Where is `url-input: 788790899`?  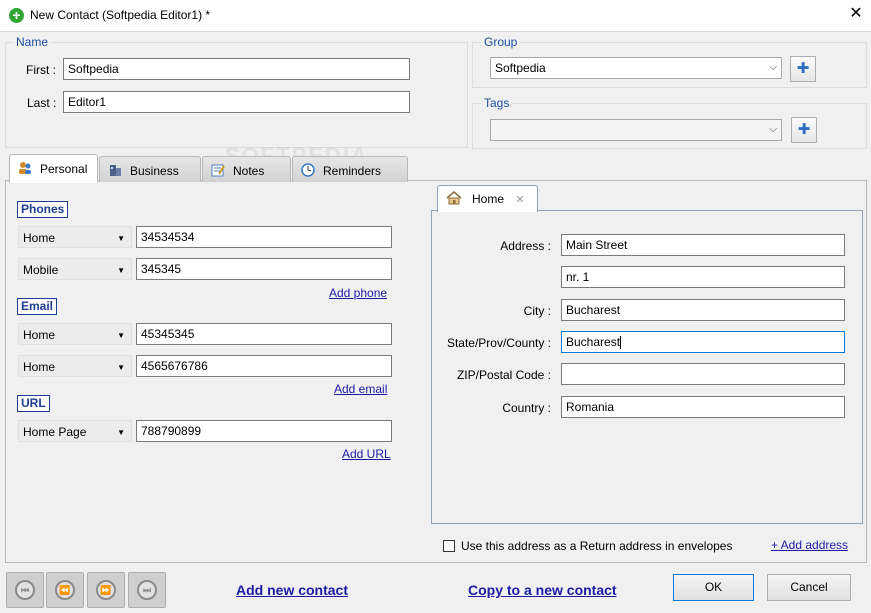
url-input: 788790899 is located at coordinates (264, 431).